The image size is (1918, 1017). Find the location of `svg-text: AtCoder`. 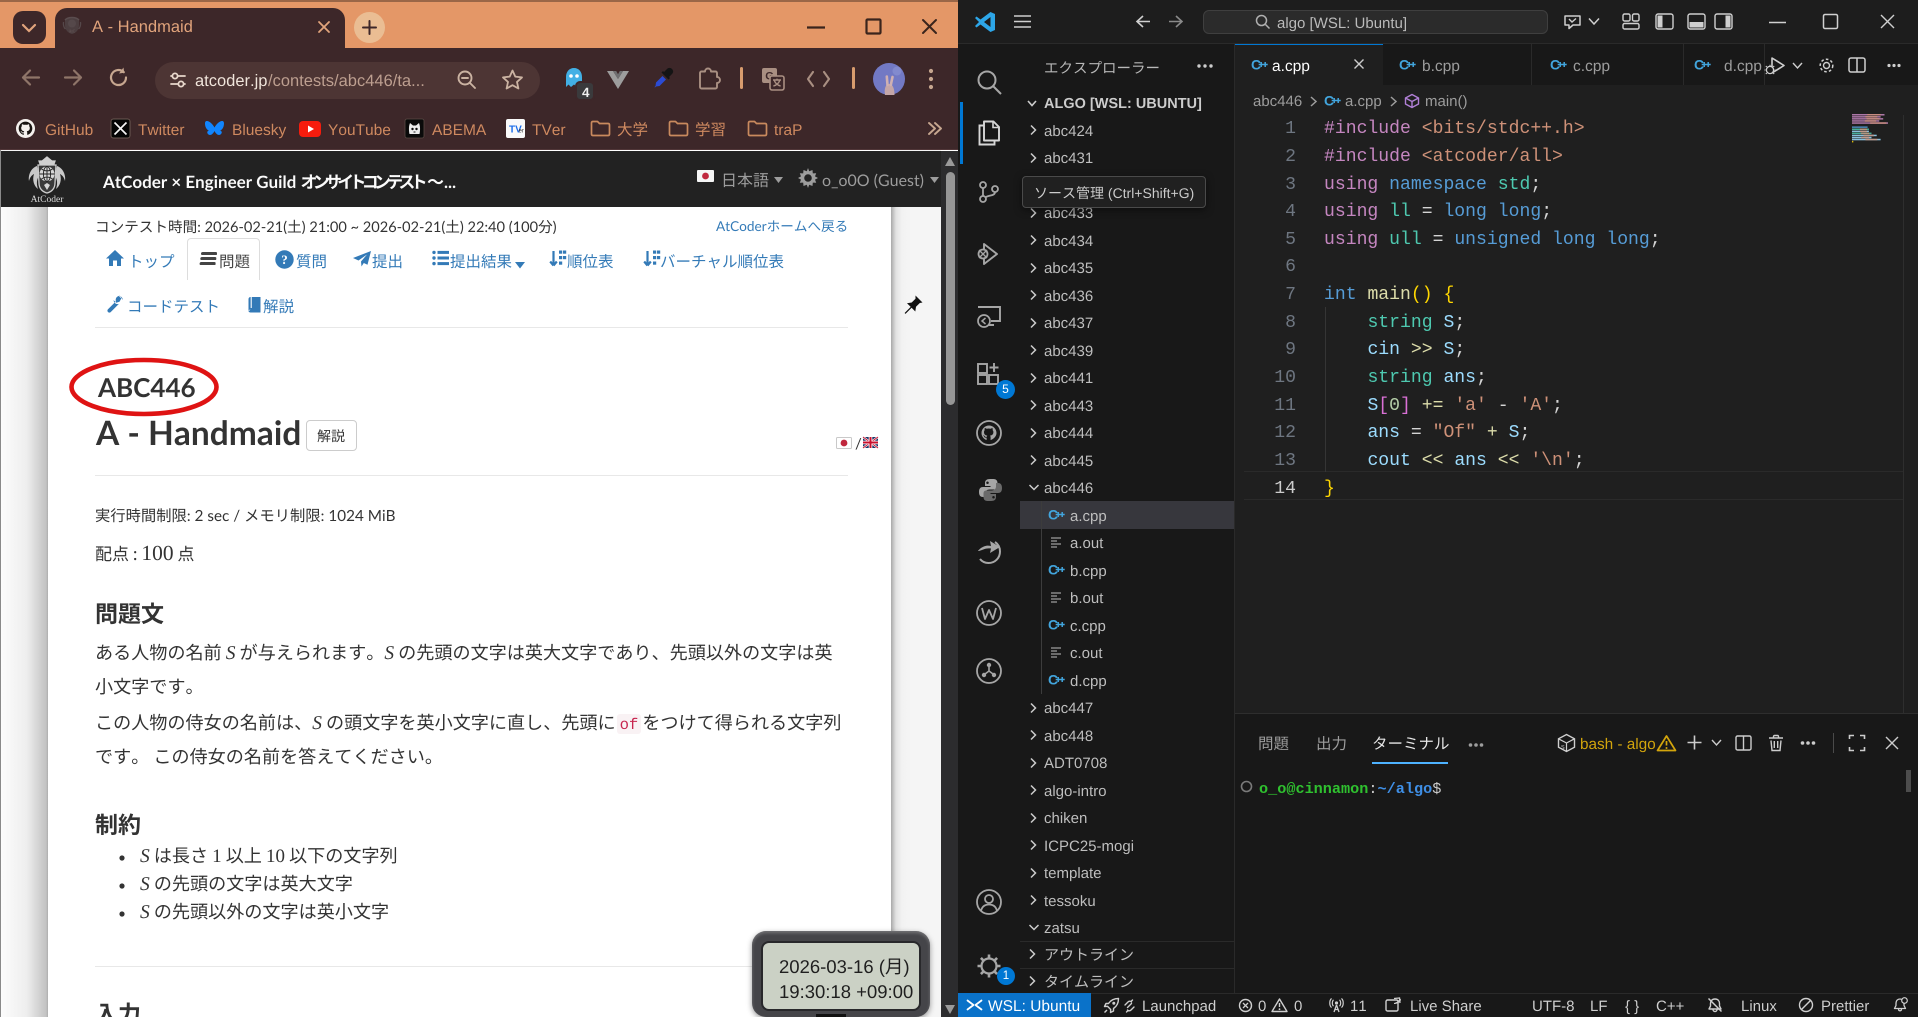

svg-text: AtCoder is located at coordinates (48, 200).